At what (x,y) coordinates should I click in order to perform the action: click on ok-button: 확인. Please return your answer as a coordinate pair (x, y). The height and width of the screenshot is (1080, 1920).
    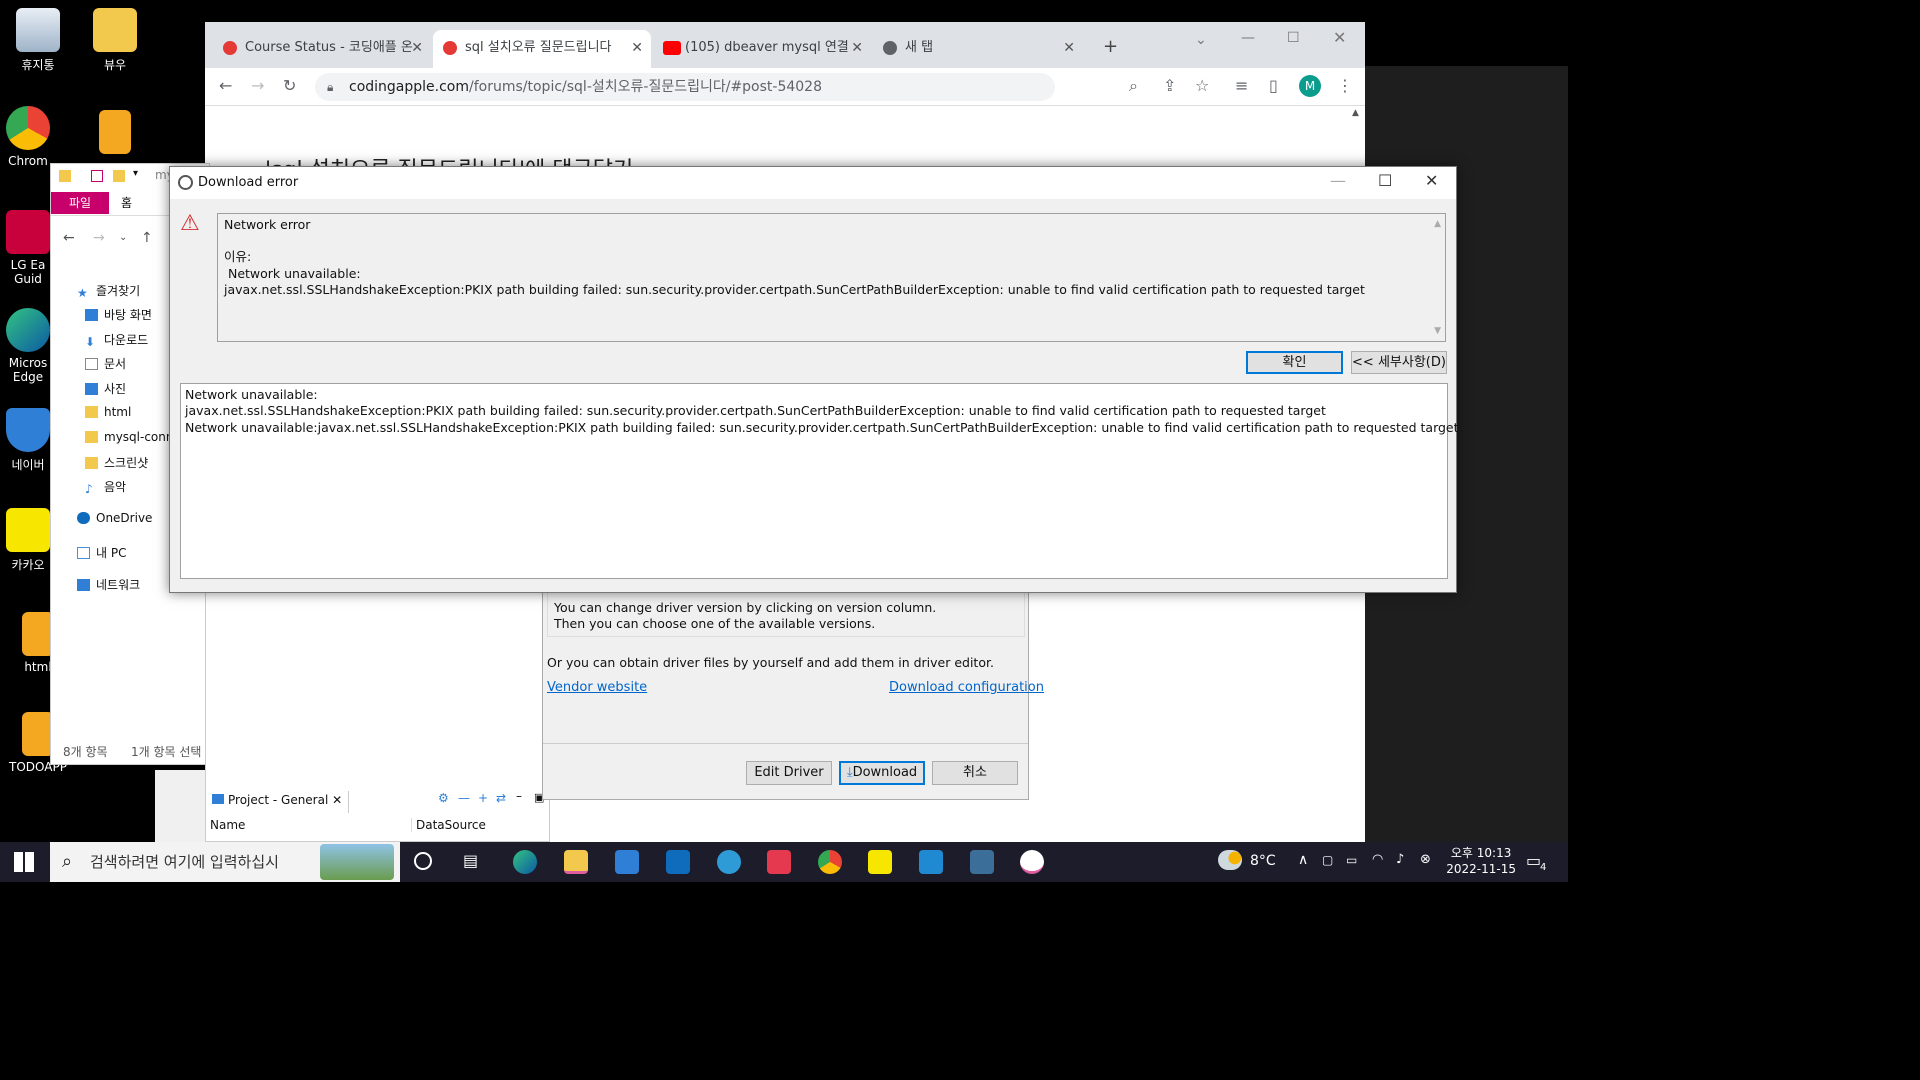
    Looking at the image, I should click on (1294, 362).